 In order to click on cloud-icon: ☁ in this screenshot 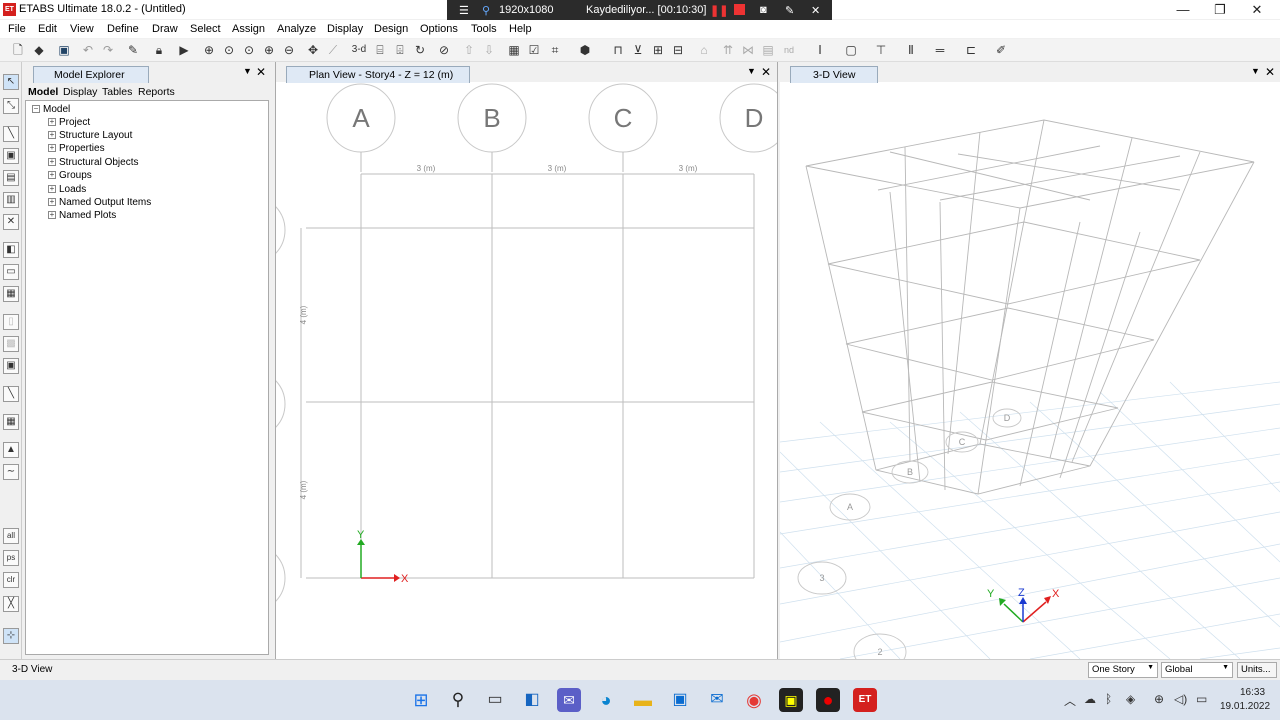, I will do `click(1090, 699)`.